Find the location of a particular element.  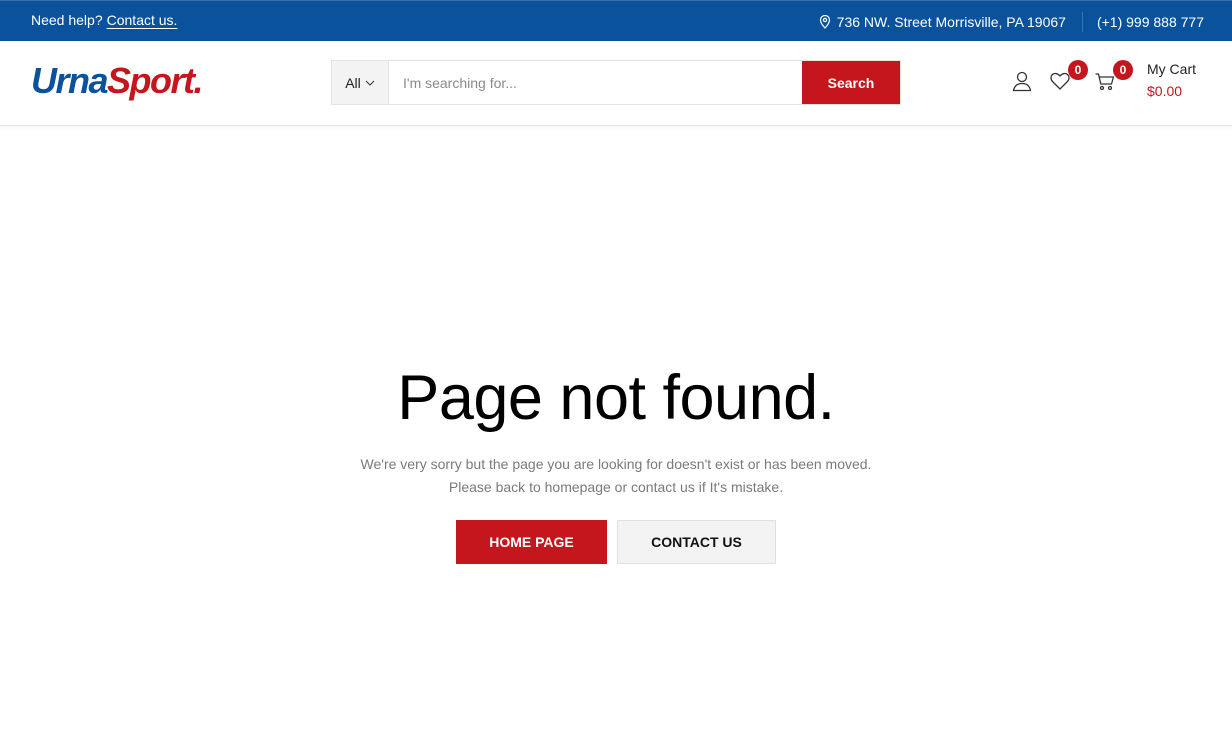

user-icon is located at coordinates (1022, 81).